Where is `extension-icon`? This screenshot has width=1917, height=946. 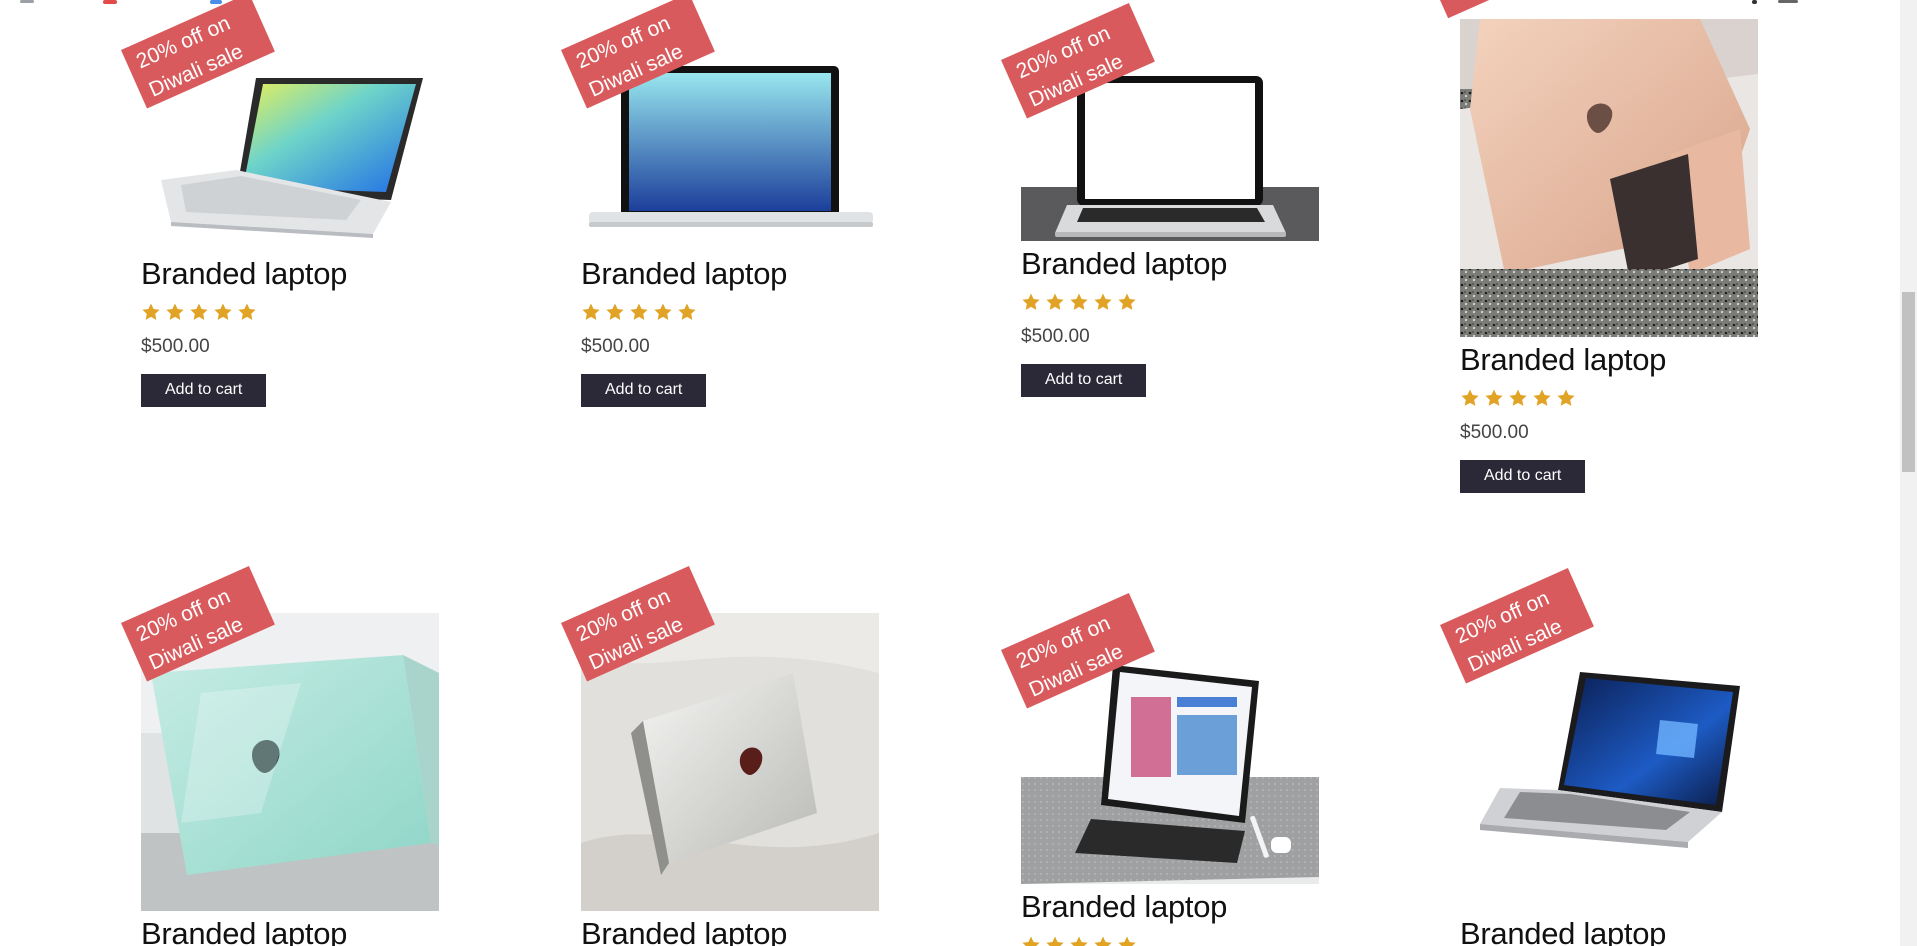 extension-icon is located at coordinates (1754, 2).